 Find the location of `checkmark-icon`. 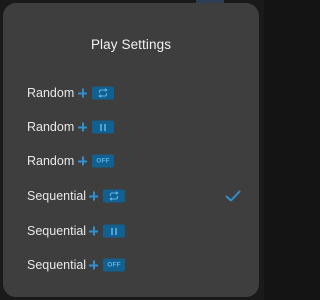

checkmark-icon is located at coordinates (233, 196).